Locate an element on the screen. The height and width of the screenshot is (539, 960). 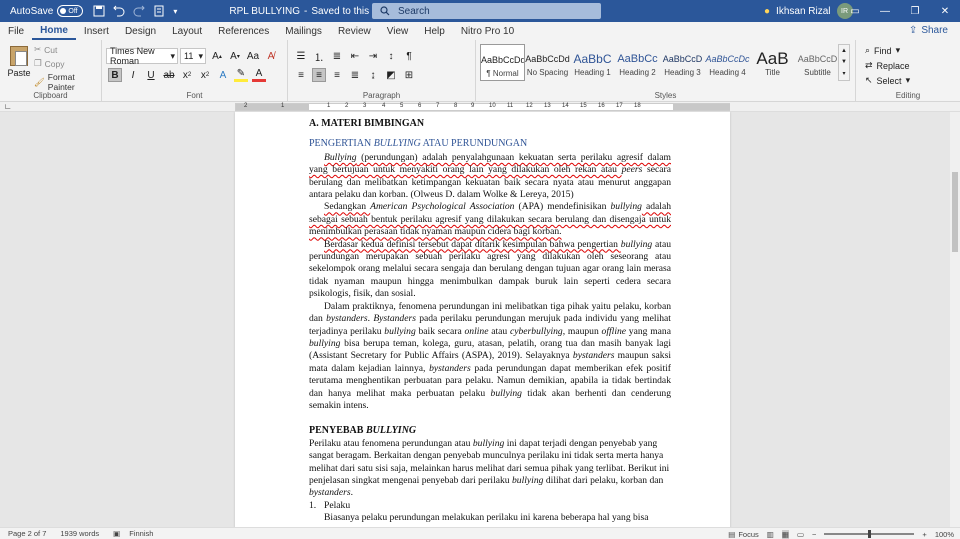
tab-references: References is located at coordinates (243, 31).